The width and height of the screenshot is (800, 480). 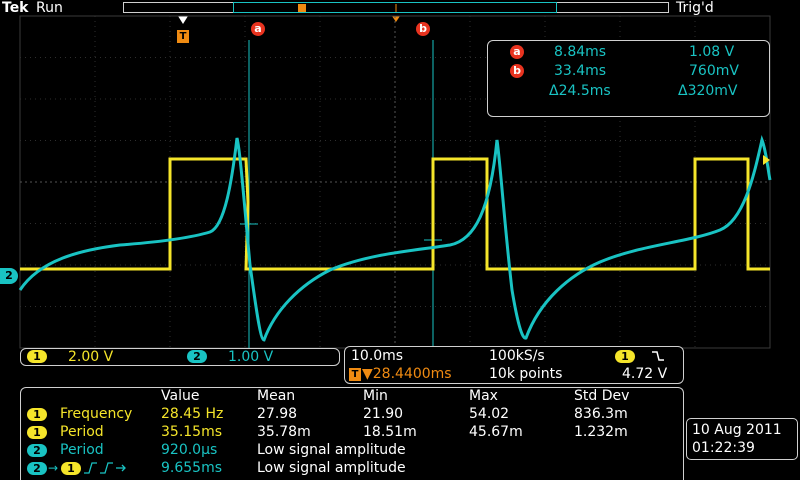 I want to click on meas-row-max: 45.67m, so click(x=496, y=432).